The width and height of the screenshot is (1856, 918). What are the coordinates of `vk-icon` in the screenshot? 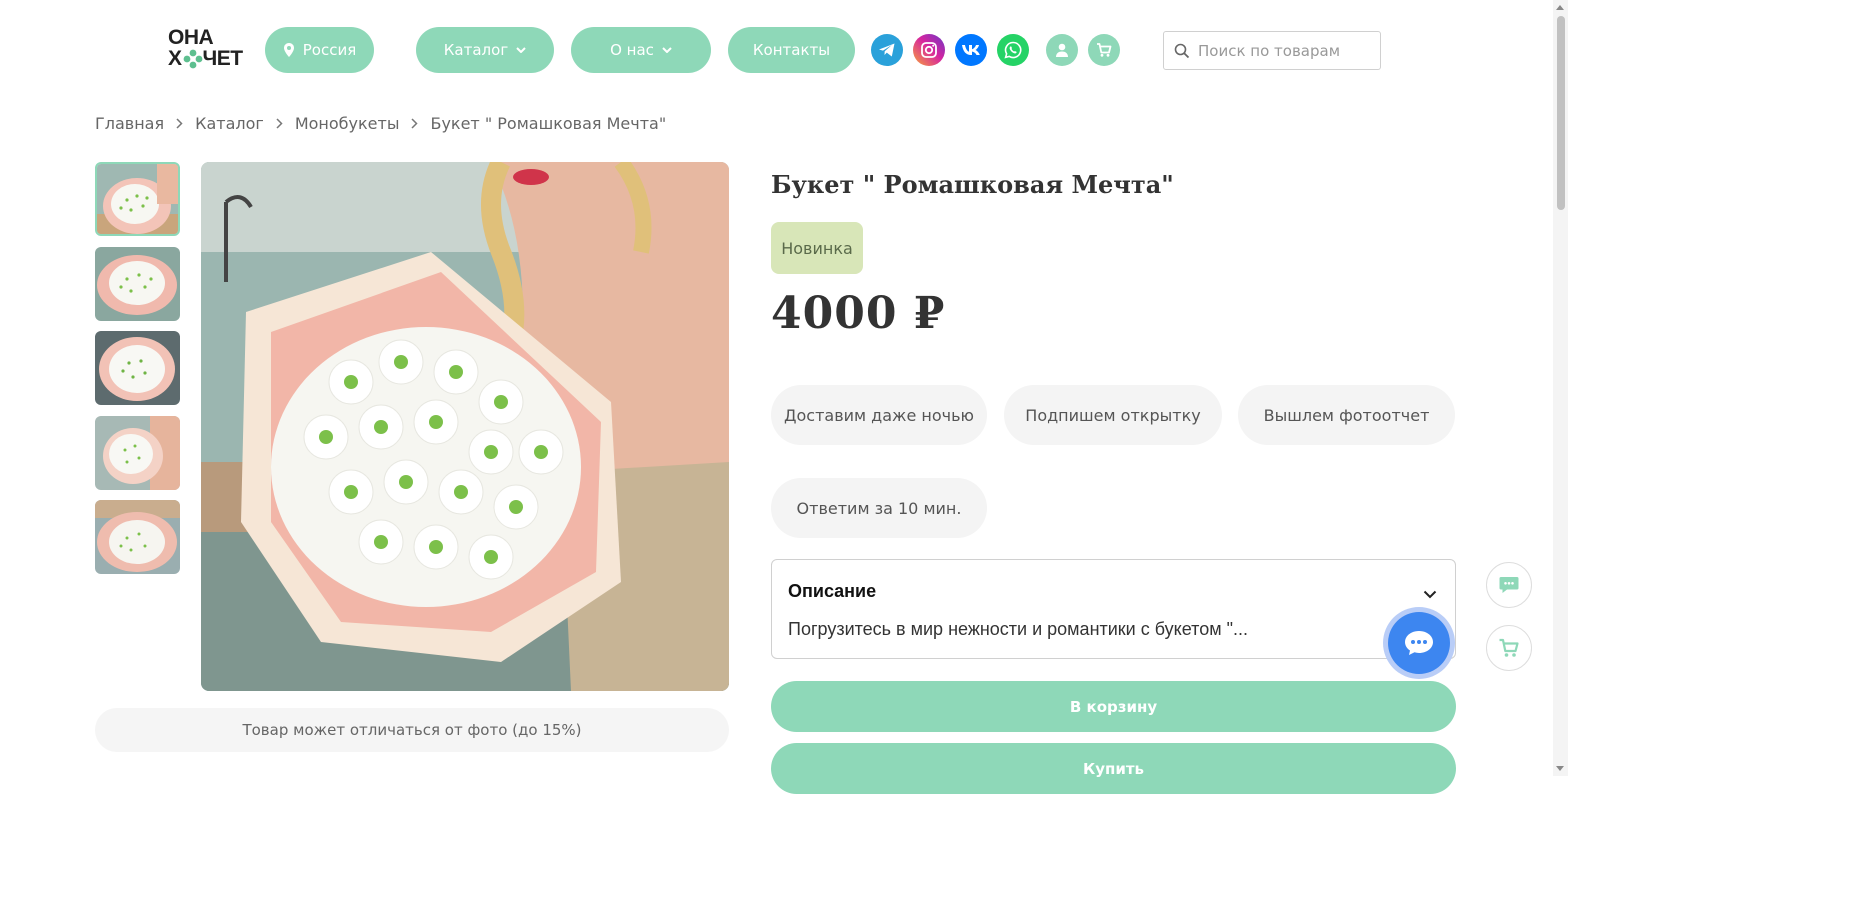 It's located at (971, 50).